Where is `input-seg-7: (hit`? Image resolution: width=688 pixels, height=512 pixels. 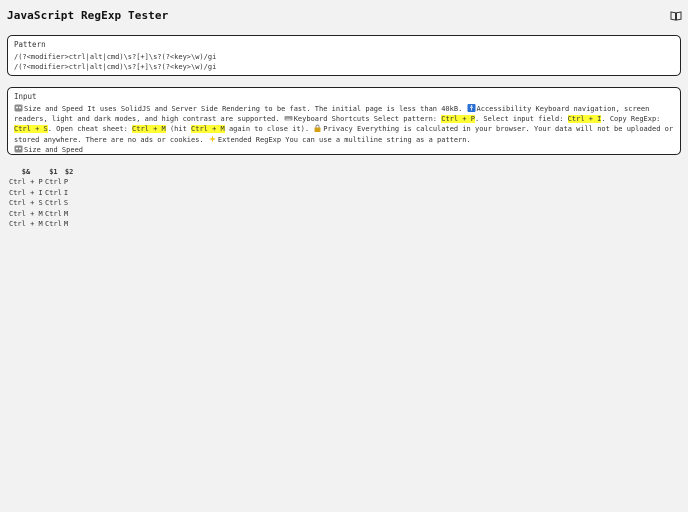
input-seg-7: (hit is located at coordinates (178, 129).